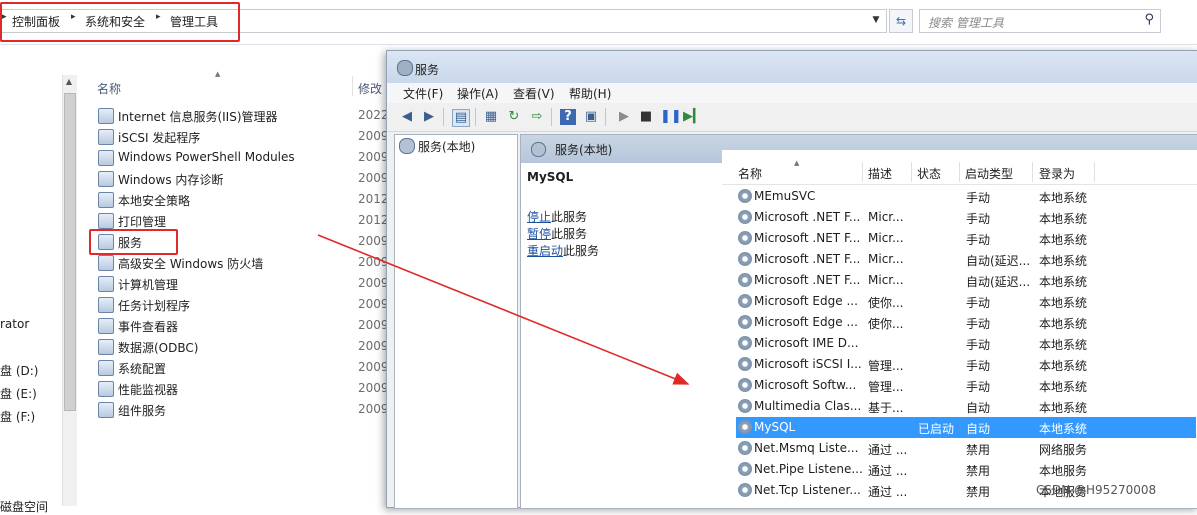 This screenshot has width=1197, height=515. Describe the element at coordinates (550, 177) in the screenshot. I see `selected-service-name: MySQL` at that location.